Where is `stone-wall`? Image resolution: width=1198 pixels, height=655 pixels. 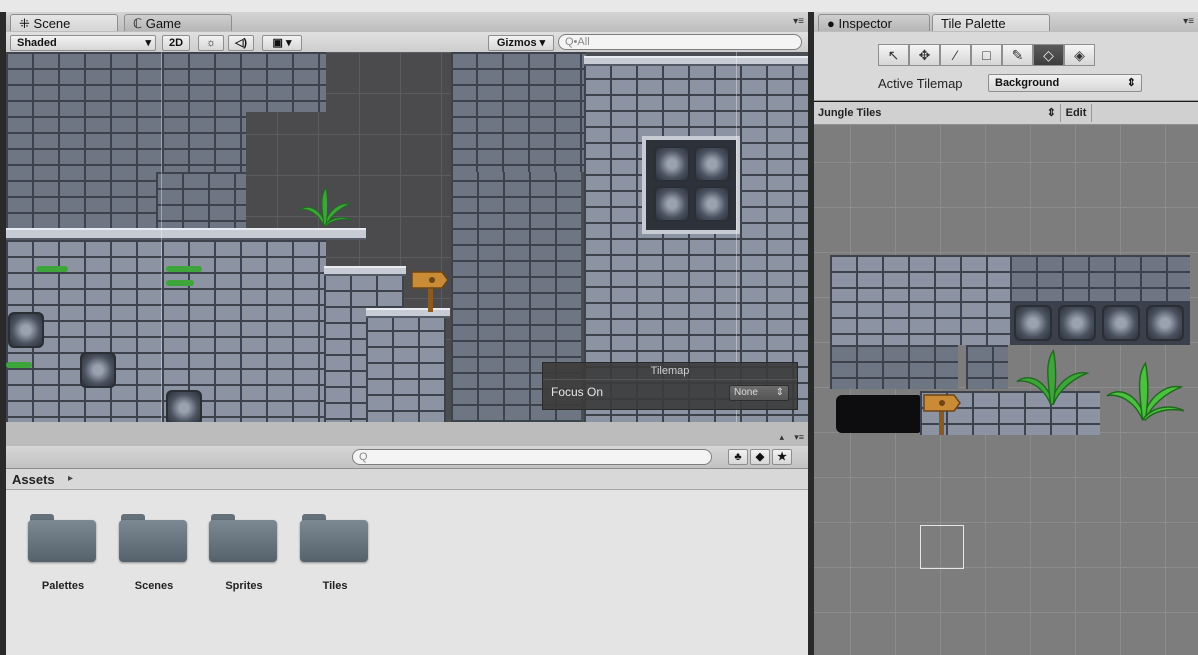
stone-wall is located at coordinates (201, 202).